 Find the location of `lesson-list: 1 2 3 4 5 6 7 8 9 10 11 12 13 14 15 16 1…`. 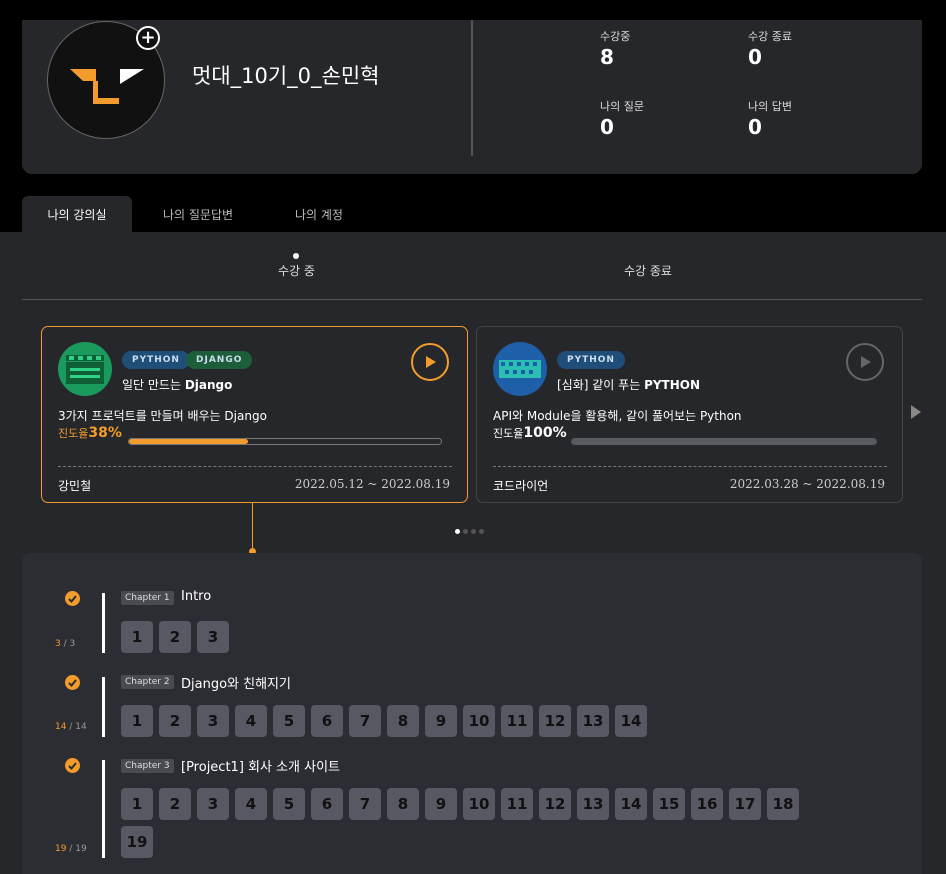

lesson-list: 1 2 3 4 5 6 7 8 9 10 11 12 13 14 15 16 1… is located at coordinates (471, 823).